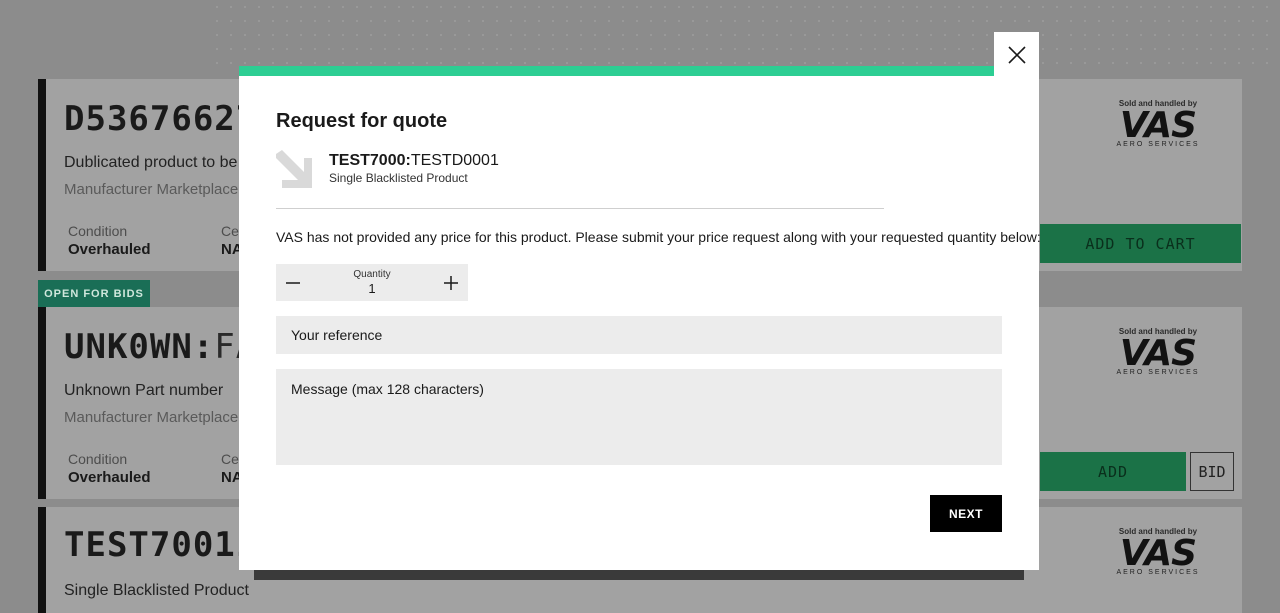 The image size is (1280, 613). I want to click on next-button: NEXT, so click(966, 513).